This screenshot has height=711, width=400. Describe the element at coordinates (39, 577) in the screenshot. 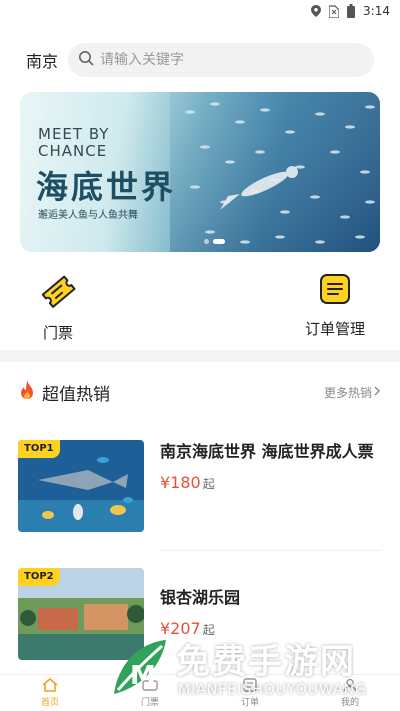

I see `rank-badge: TOP2` at that location.